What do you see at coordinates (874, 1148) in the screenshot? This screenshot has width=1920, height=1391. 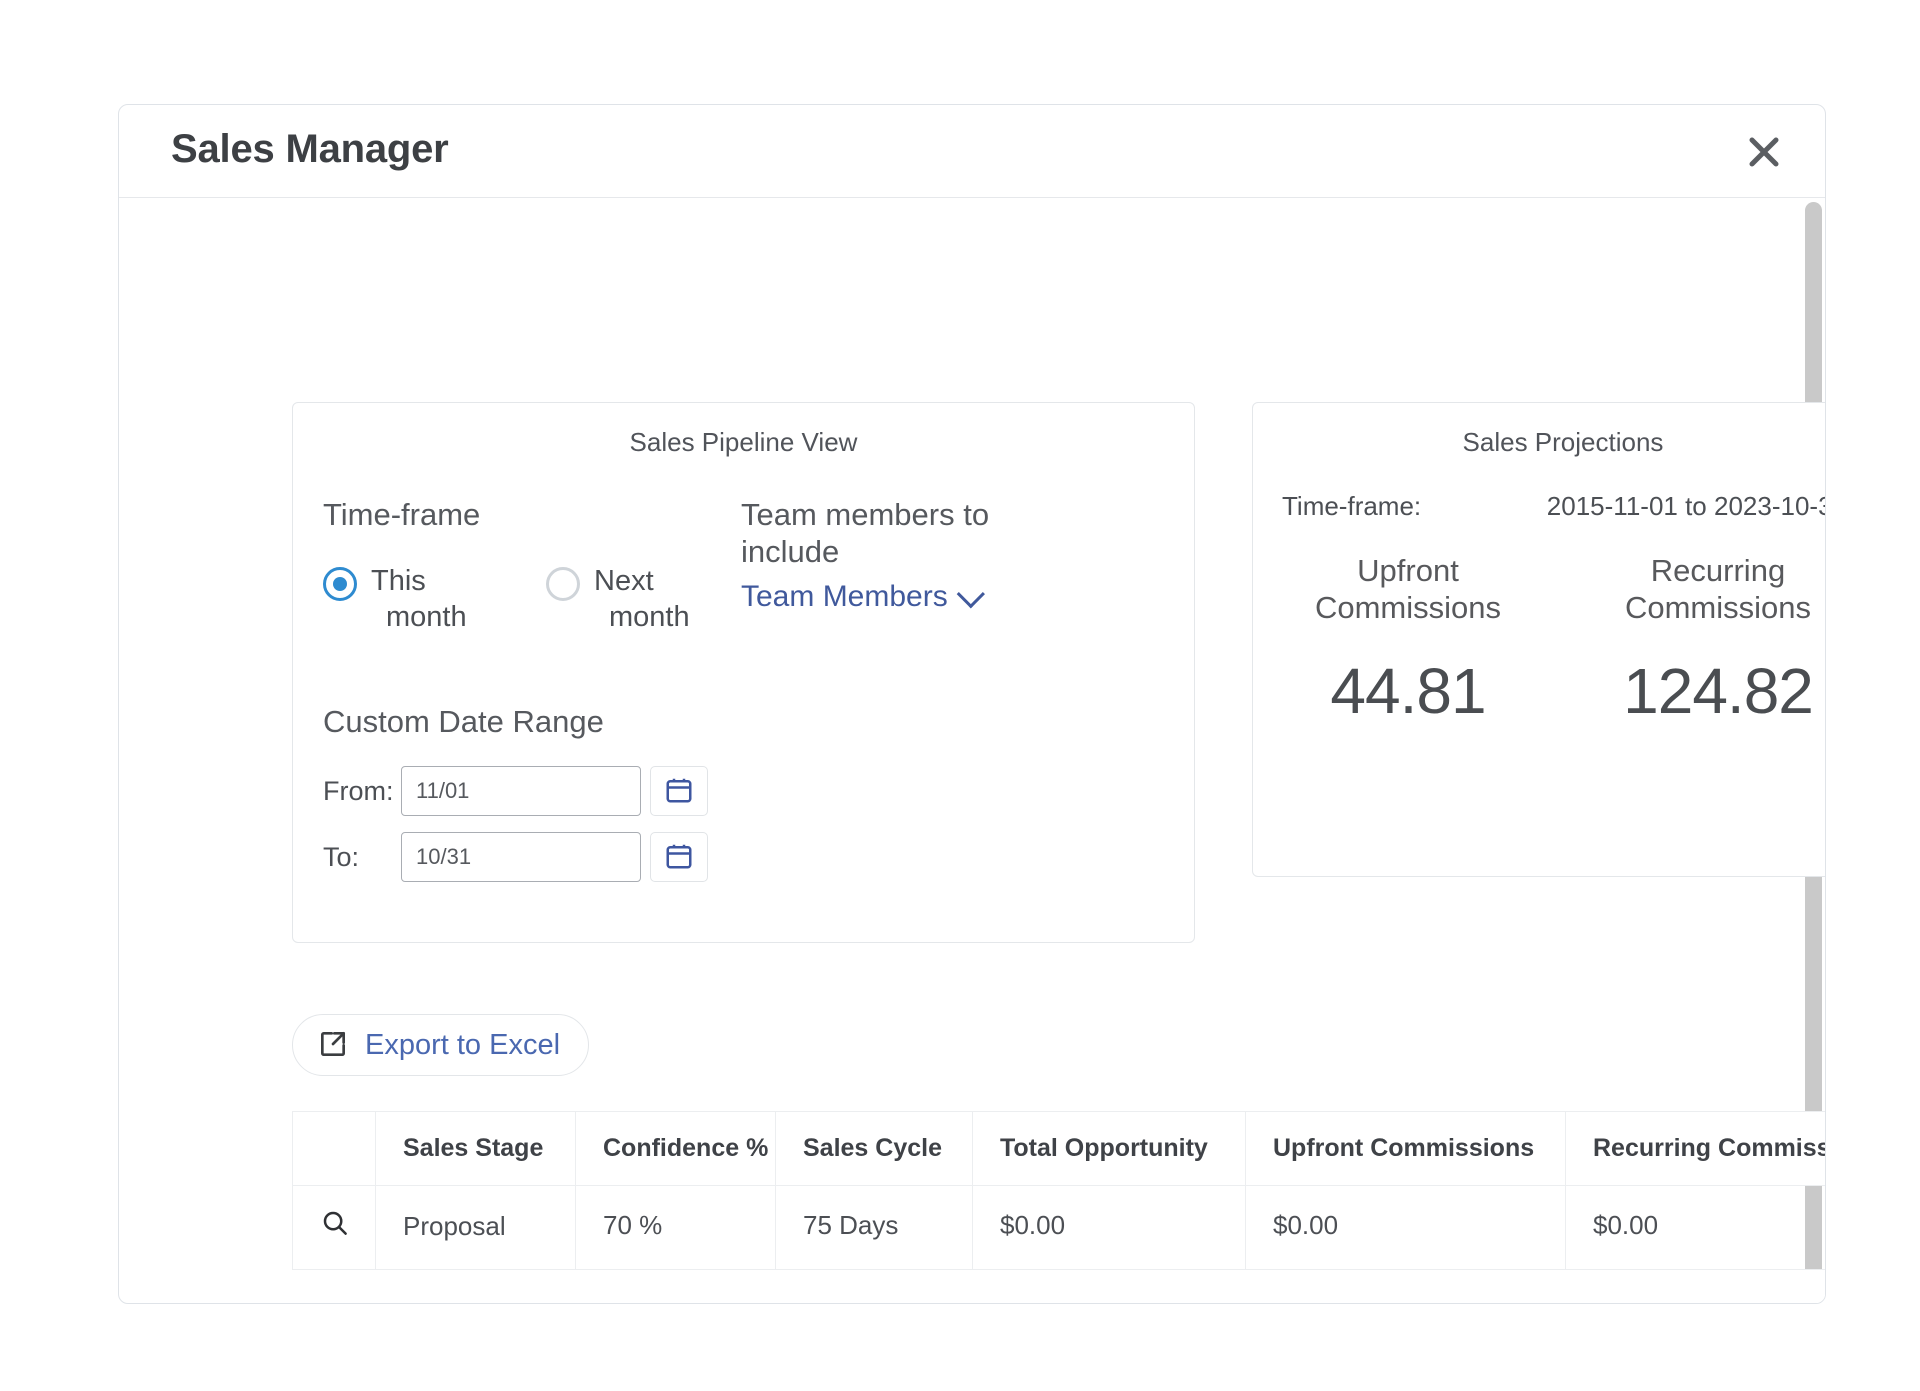 I see `column-header-sales-cycle: Sales Cycle` at bounding box center [874, 1148].